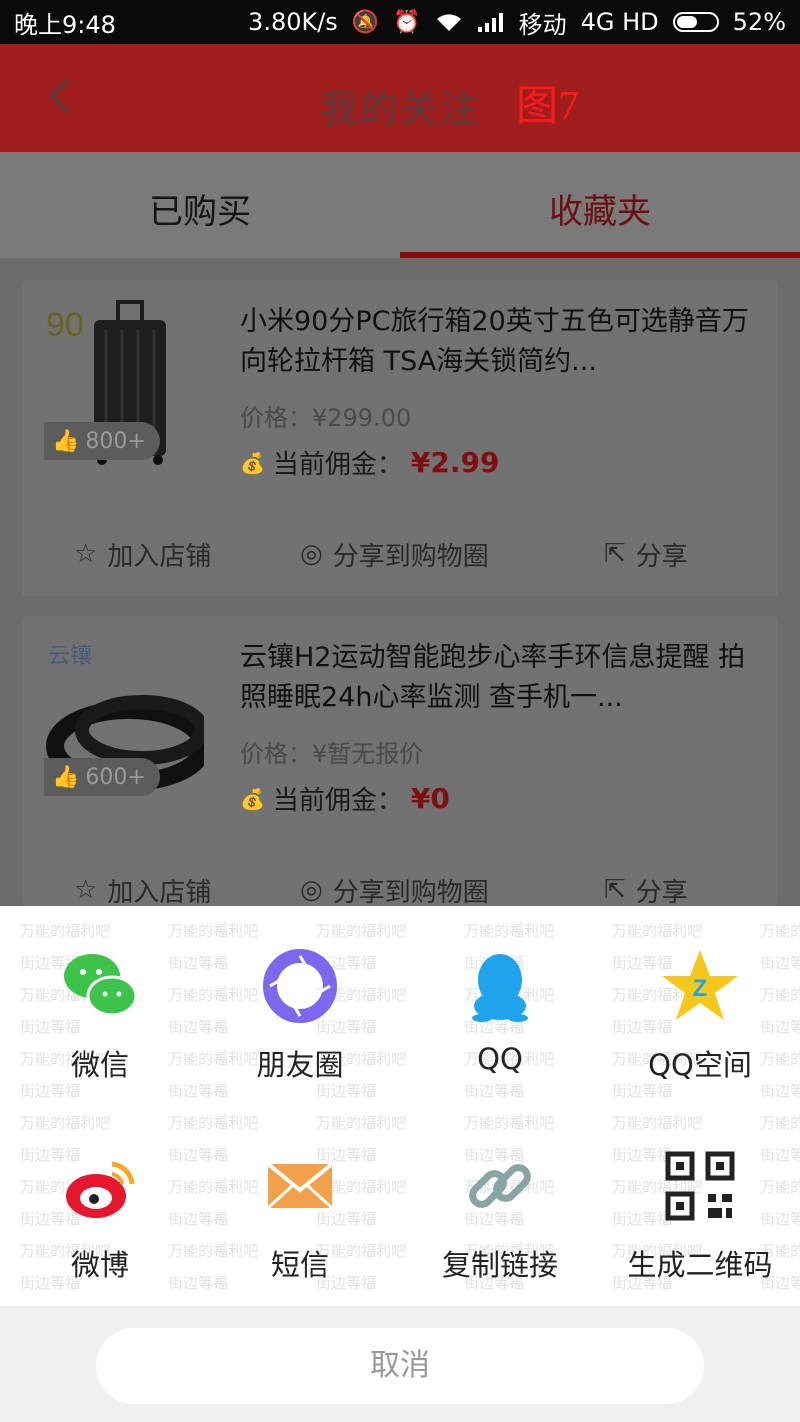 Image resolution: width=800 pixels, height=1422 pixels. Describe the element at coordinates (700, 1065) in the screenshot. I see `share-label: QQ空间` at that location.